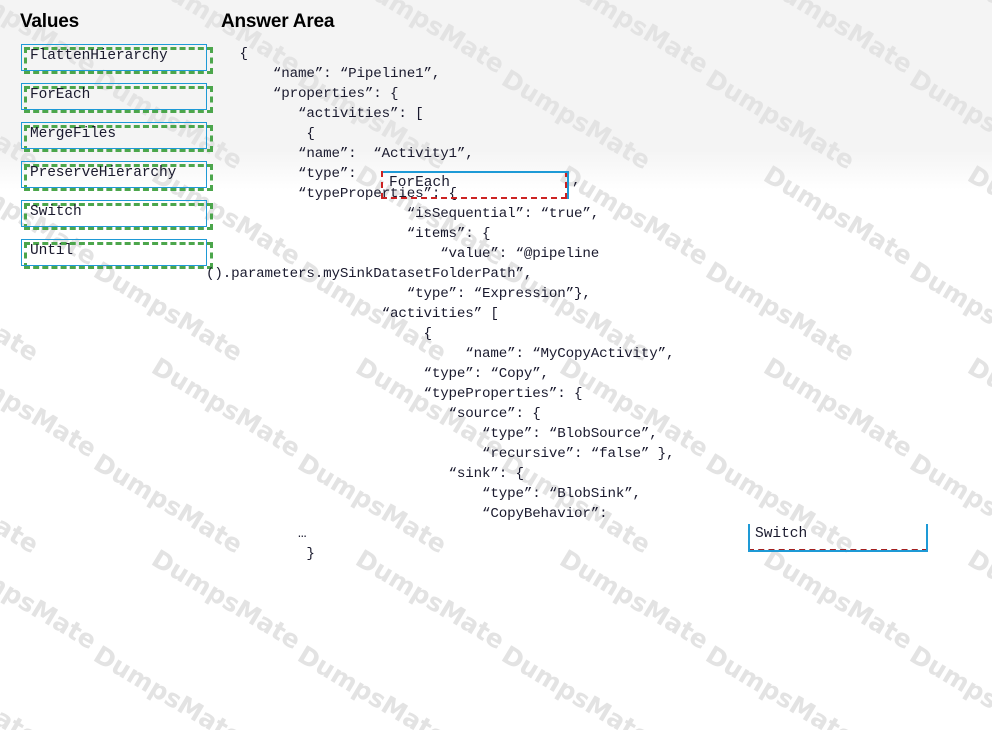 The height and width of the screenshot is (730, 992). I want to click on value-tile-label: MergeFiles, so click(73, 134).